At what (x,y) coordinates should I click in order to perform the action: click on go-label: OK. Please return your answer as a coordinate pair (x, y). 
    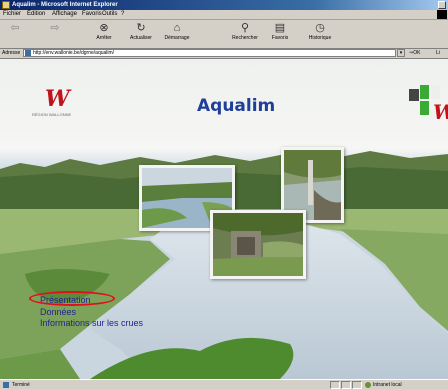
    Looking at the image, I should click on (417, 53).